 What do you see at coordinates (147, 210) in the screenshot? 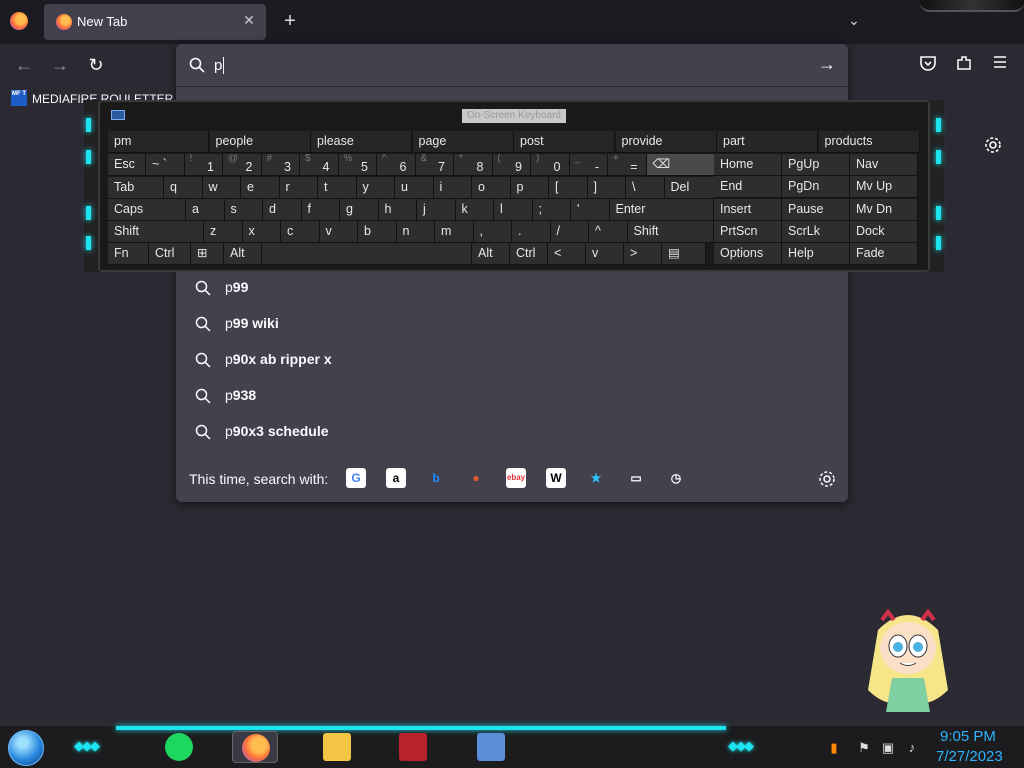
I see `key-row3-0: Caps` at bounding box center [147, 210].